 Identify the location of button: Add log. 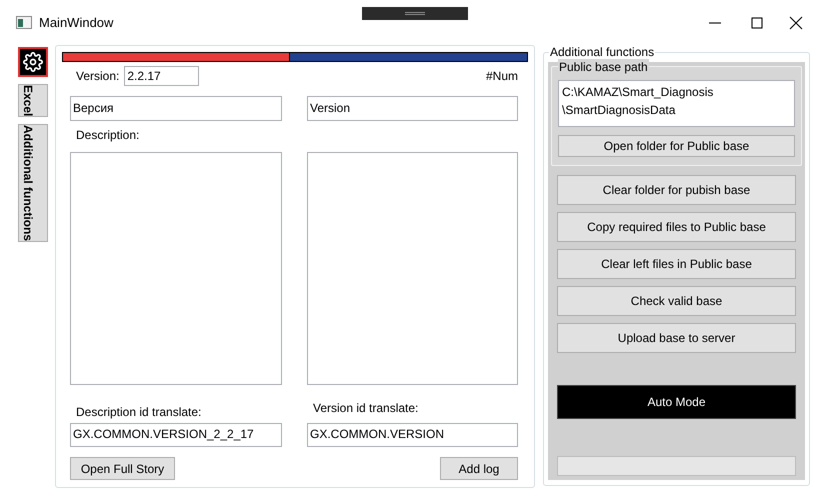
(479, 468).